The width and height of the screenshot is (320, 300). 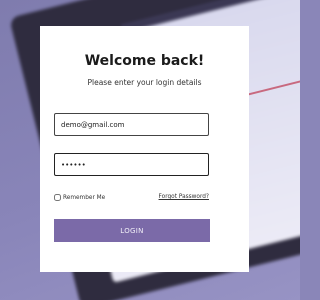 What do you see at coordinates (144, 61) in the screenshot?
I see `login-title: Welcome back!` at bounding box center [144, 61].